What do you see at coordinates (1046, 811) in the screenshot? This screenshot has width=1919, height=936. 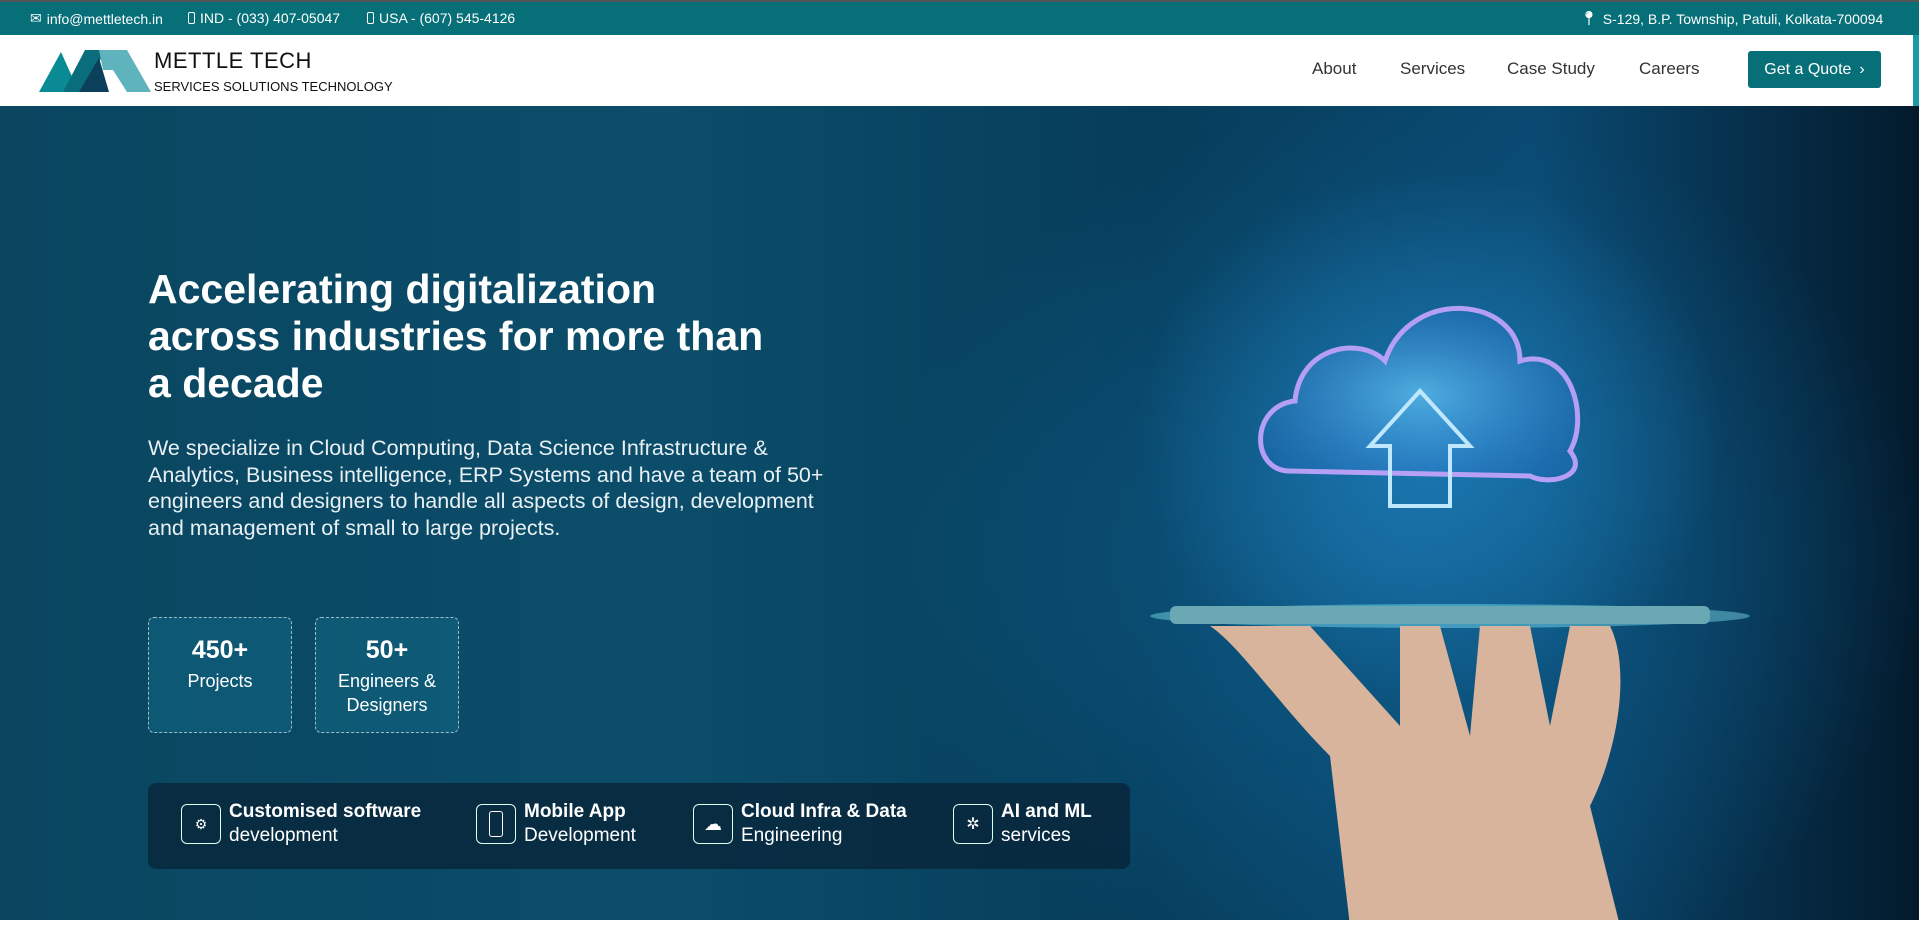 I see `service-title: AI and ML` at bounding box center [1046, 811].